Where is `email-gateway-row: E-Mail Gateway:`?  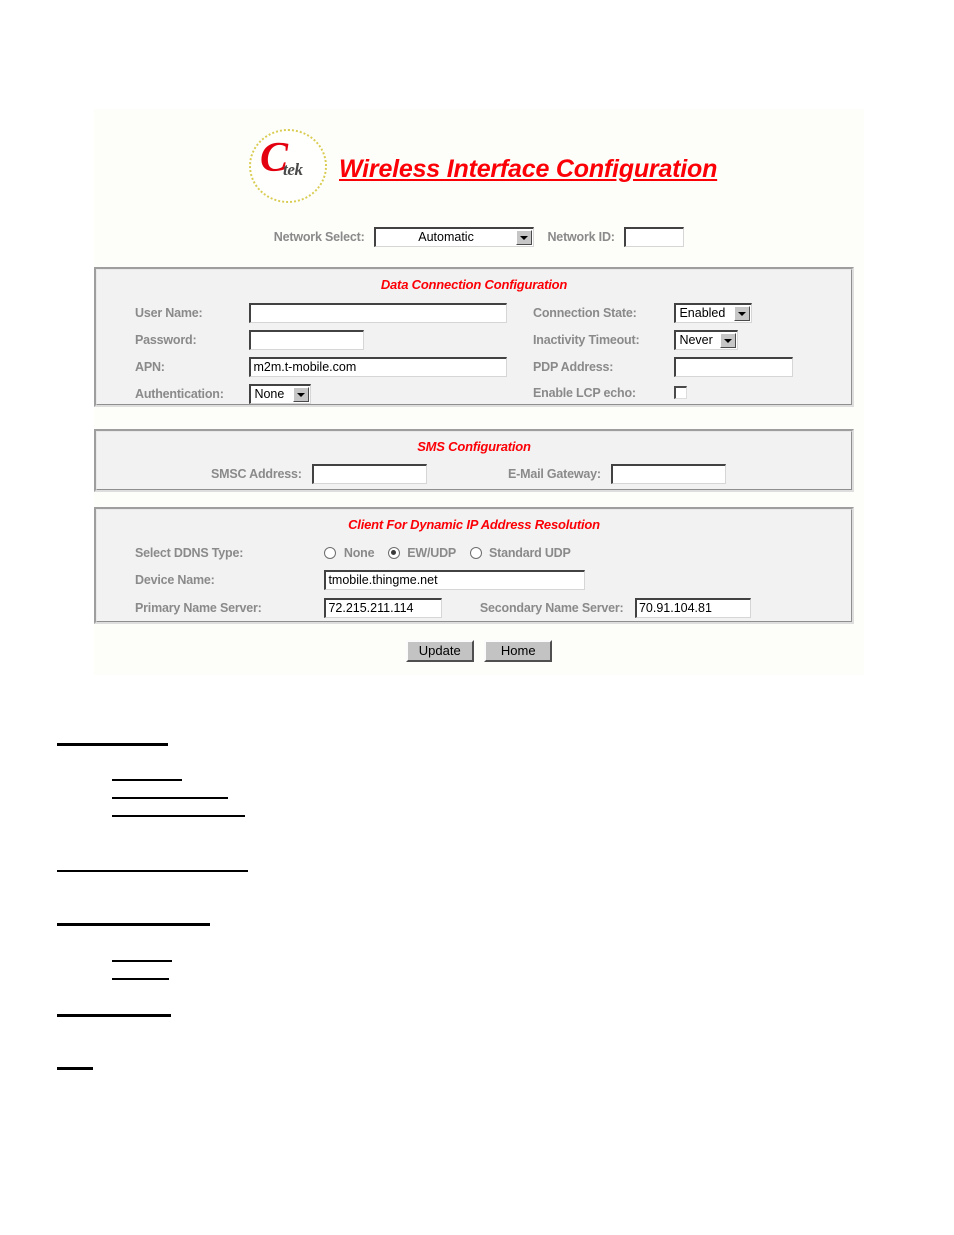
email-gateway-row: E-Mail Gateway: is located at coordinates (617, 474).